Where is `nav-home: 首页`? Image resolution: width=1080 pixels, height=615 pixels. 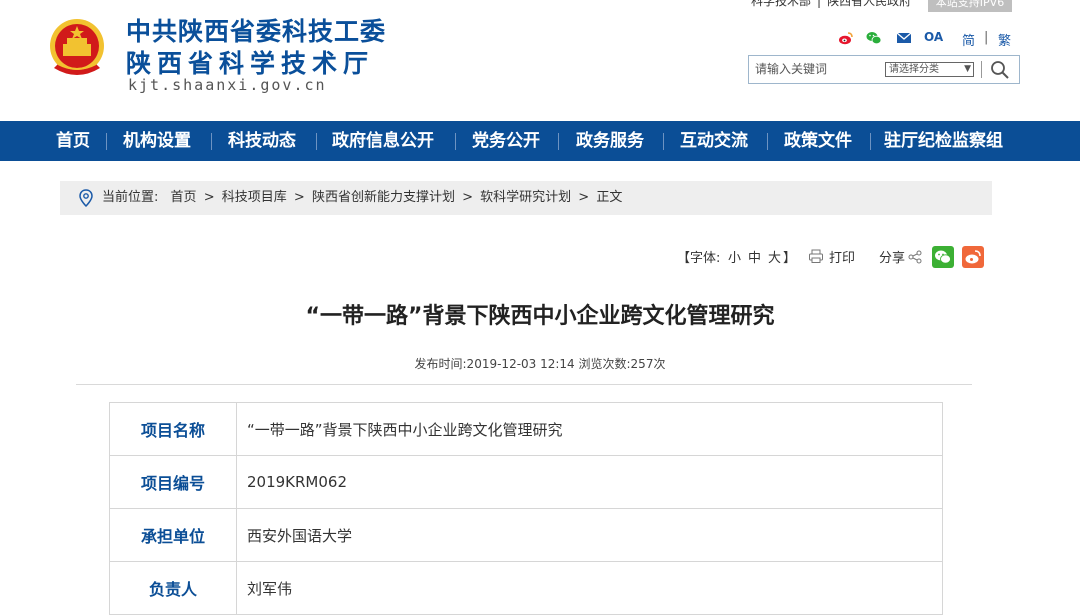 nav-home: 首页 is located at coordinates (73, 141).